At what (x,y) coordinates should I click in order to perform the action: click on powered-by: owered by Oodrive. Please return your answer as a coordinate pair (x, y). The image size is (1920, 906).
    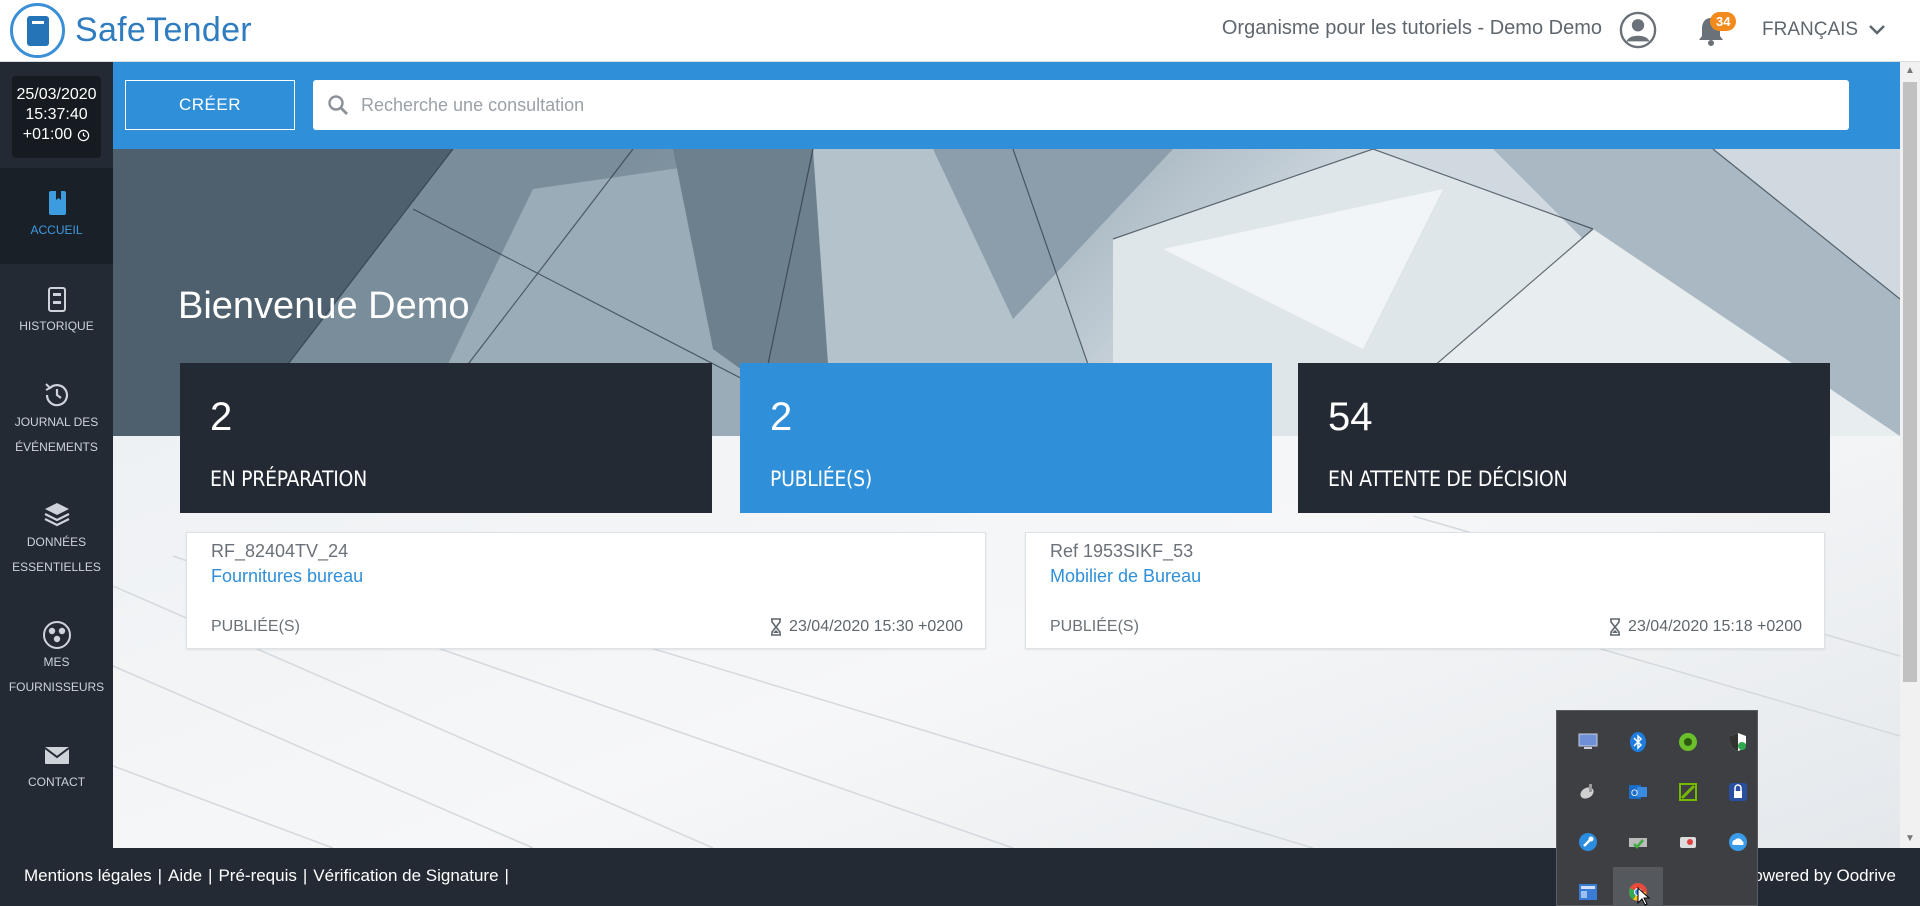
    Looking at the image, I should click on (1824, 875).